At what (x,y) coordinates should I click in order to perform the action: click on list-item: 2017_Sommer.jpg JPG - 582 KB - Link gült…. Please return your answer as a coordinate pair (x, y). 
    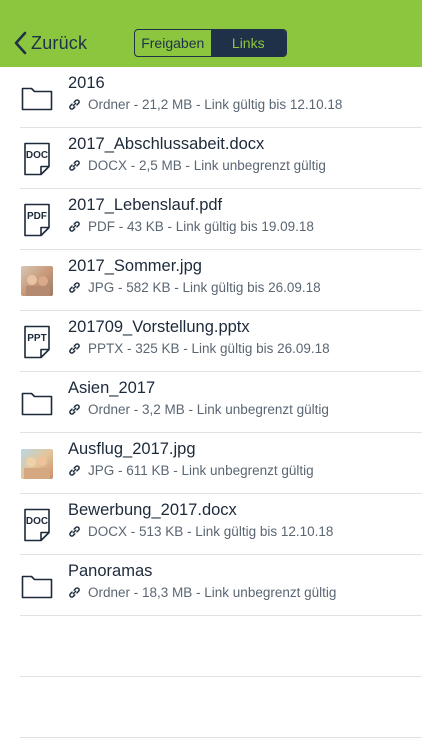
    Looking at the image, I should click on (211, 280).